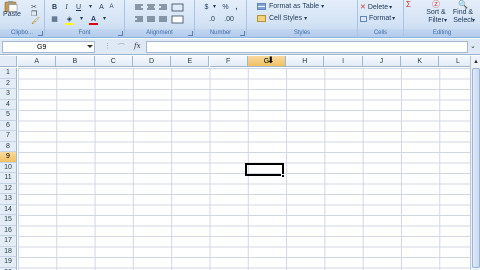  What do you see at coordinates (69, 24) in the screenshot?
I see `fill-color-swatch` at bounding box center [69, 24].